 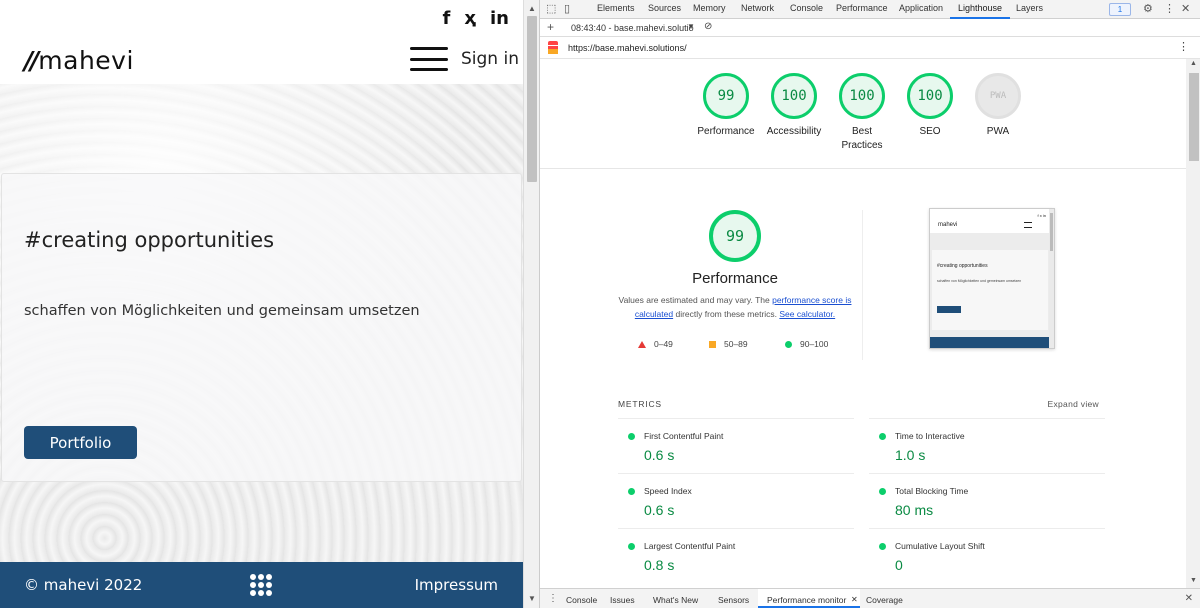 What do you see at coordinates (553, 598) in the screenshot?
I see `drawer-menu-icon: ⋮` at bounding box center [553, 598].